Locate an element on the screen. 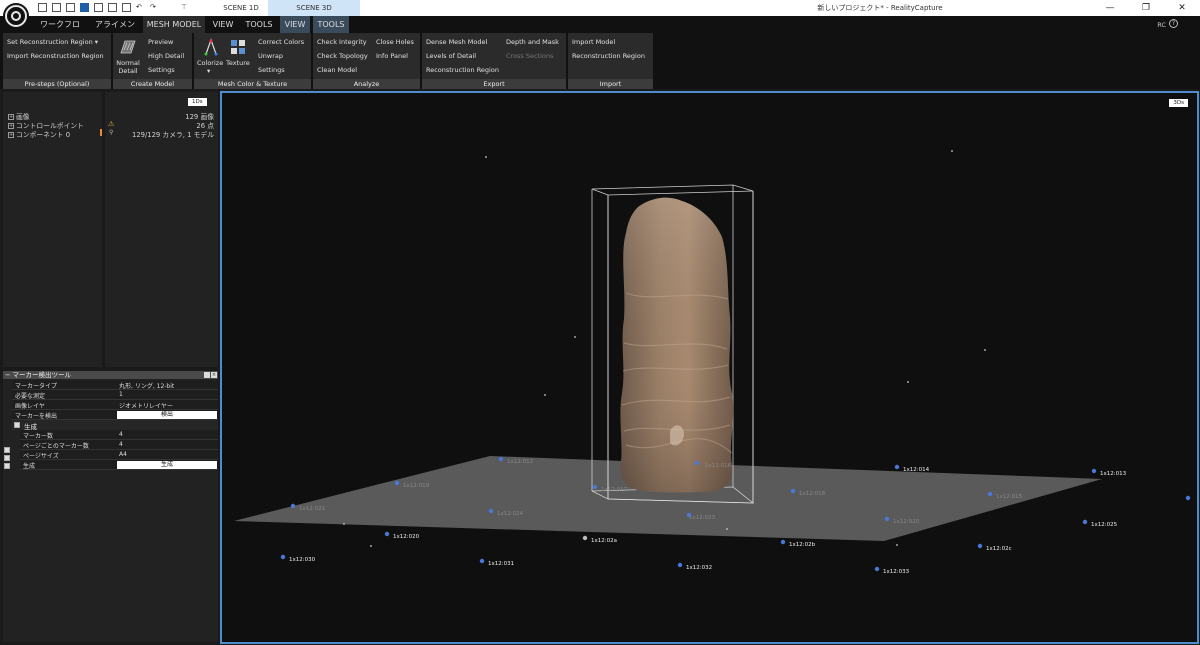 Image resolution: width=1200 pixels, height=645 pixels. marker-label: 1x12:016 is located at coordinates (718, 466).